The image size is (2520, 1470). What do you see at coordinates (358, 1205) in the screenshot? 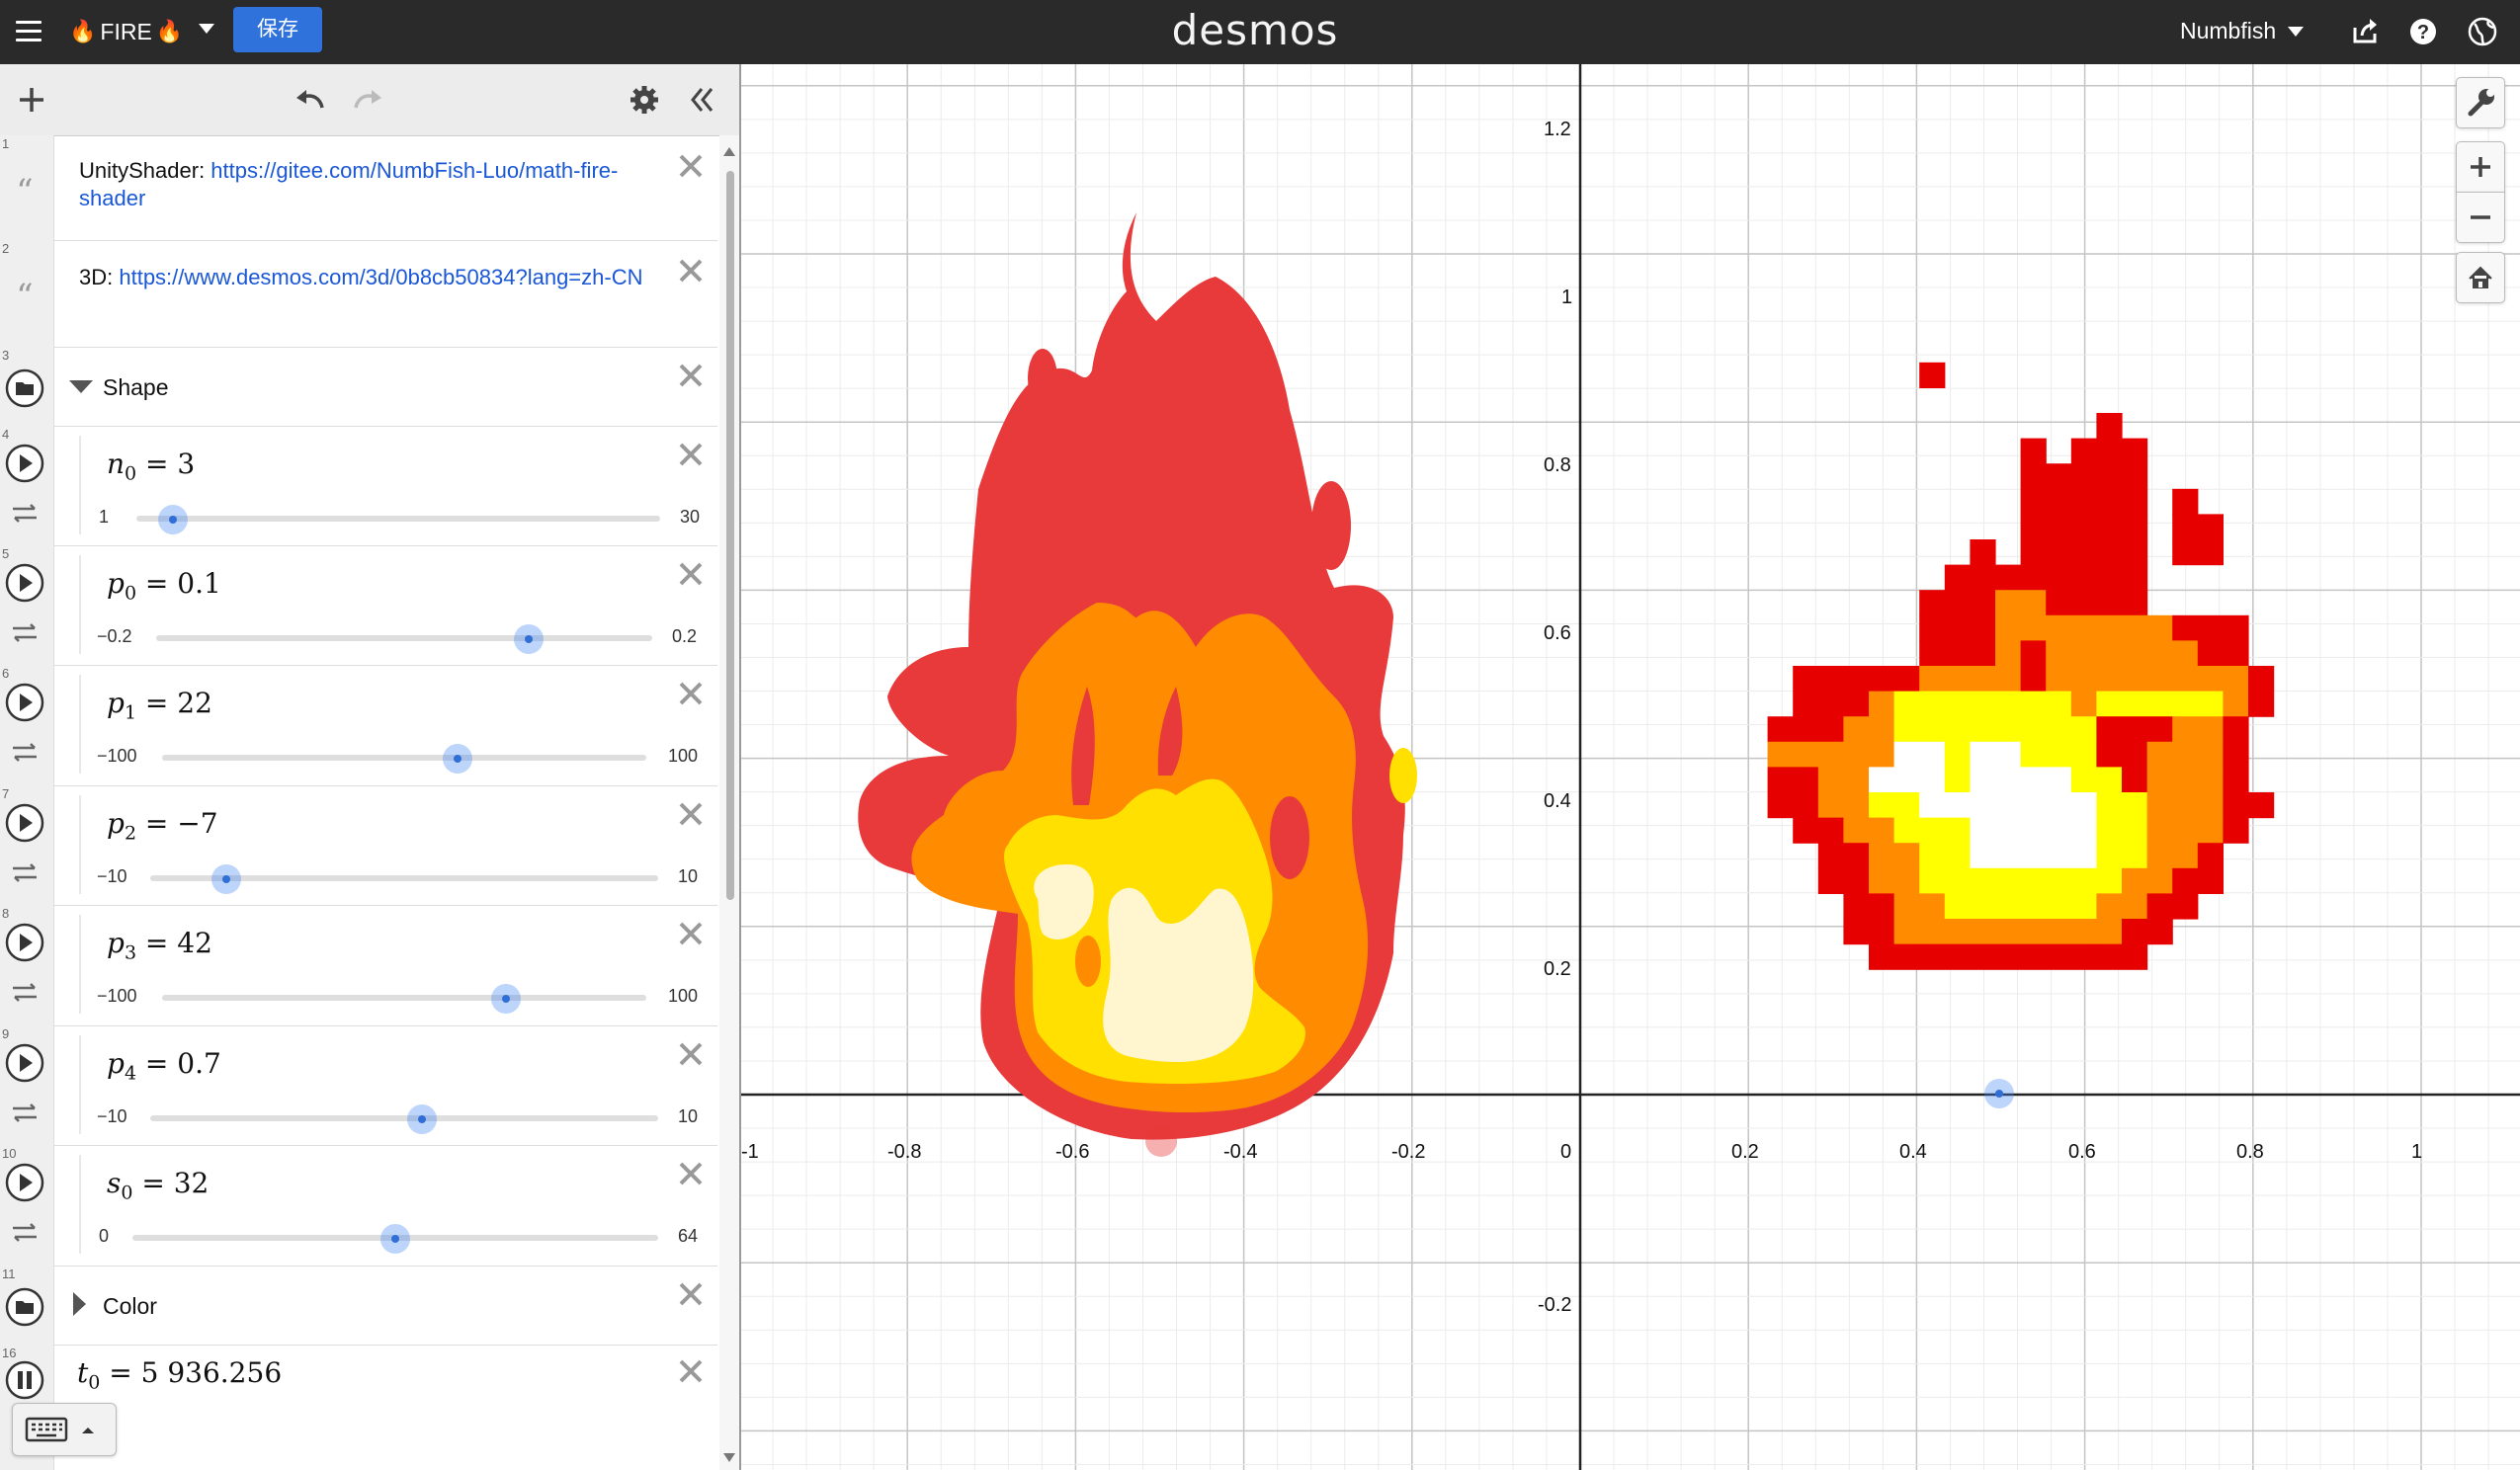
I see `slider-s0: 10 s0 = 32 0 64` at bounding box center [358, 1205].